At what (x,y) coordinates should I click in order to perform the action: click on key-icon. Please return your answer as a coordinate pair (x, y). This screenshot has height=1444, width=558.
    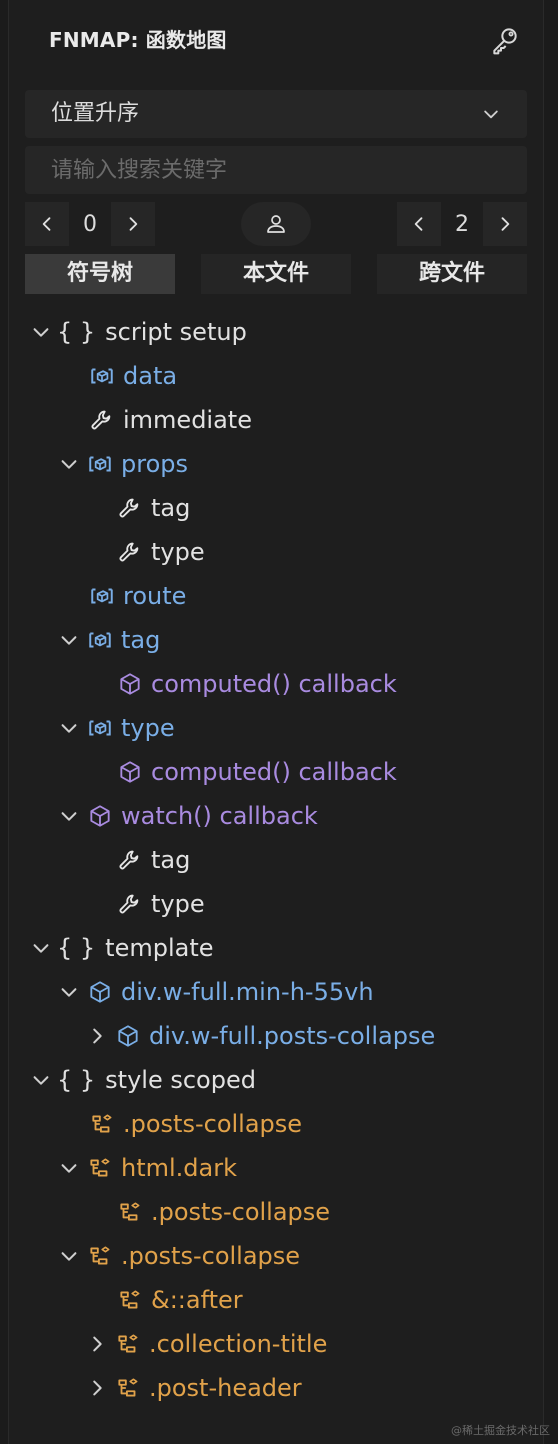
    Looking at the image, I should click on (505, 41).